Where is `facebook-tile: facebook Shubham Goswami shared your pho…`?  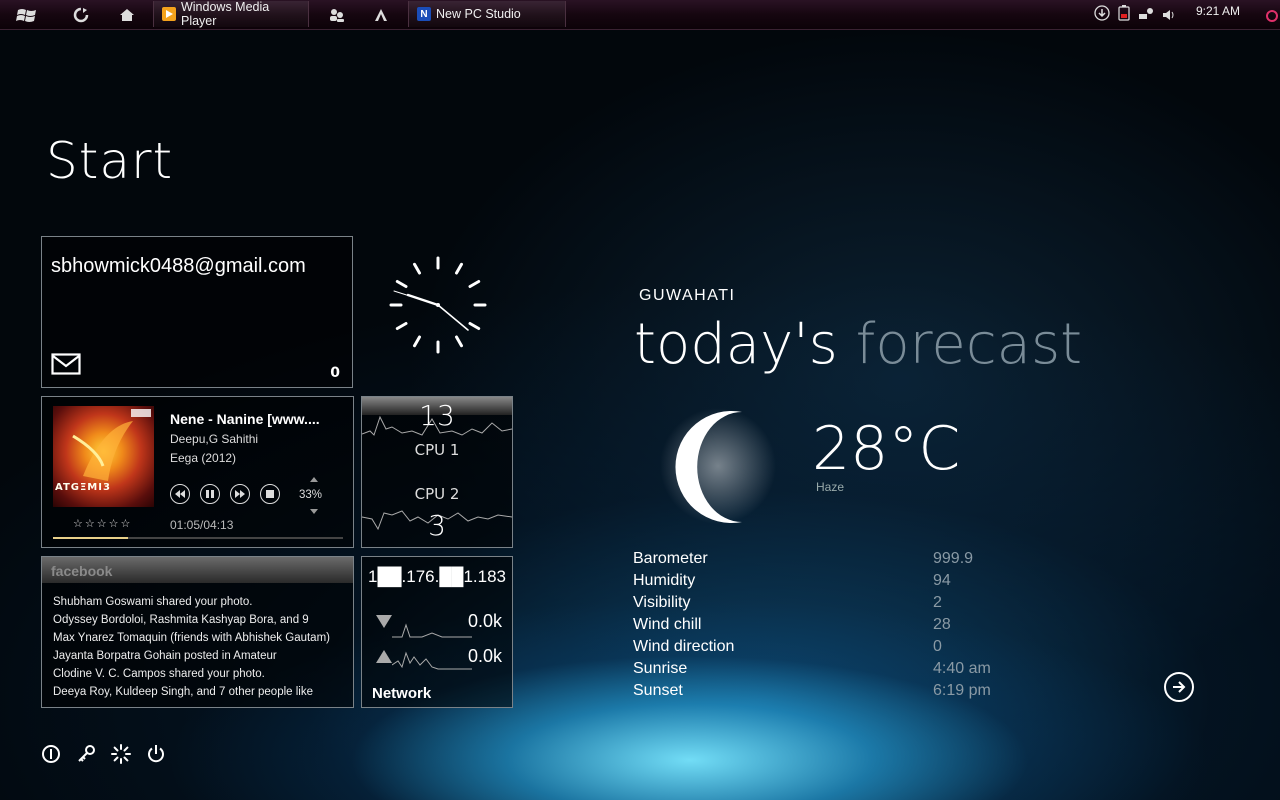 facebook-tile: facebook Shubham Goswami shared your pho… is located at coordinates (197, 632).